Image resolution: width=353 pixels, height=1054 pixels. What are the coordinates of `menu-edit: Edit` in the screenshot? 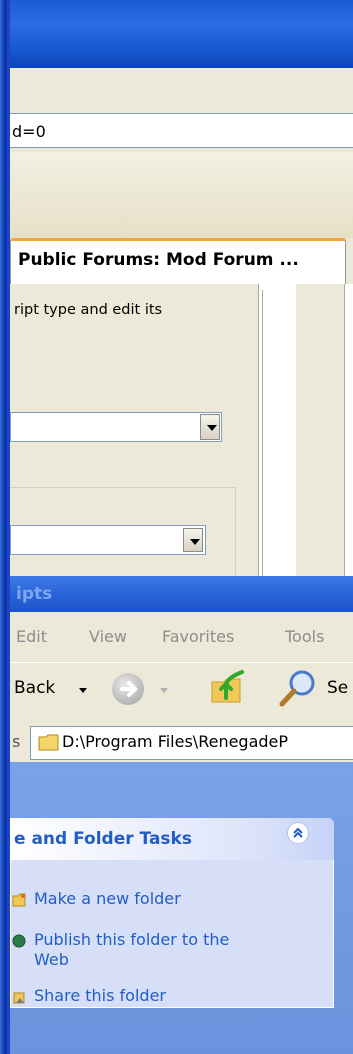 It's located at (31, 636).